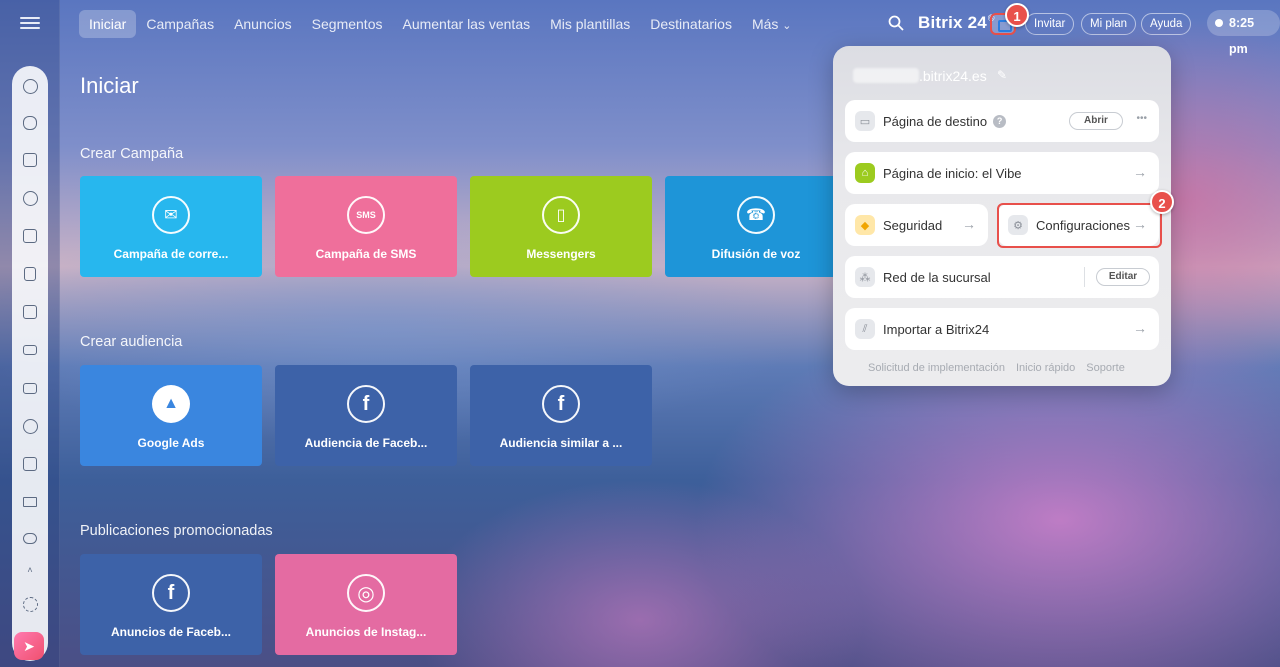 The width and height of the screenshot is (1280, 667). What do you see at coordinates (30, 538) in the screenshot?
I see `robot-icon` at bounding box center [30, 538].